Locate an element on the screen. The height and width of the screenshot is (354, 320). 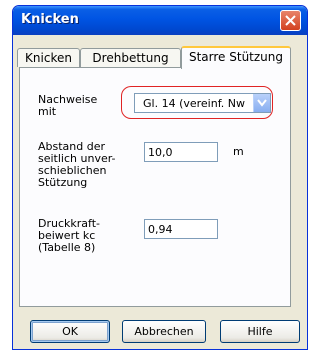
help-button: Hilfe is located at coordinates (260, 331).